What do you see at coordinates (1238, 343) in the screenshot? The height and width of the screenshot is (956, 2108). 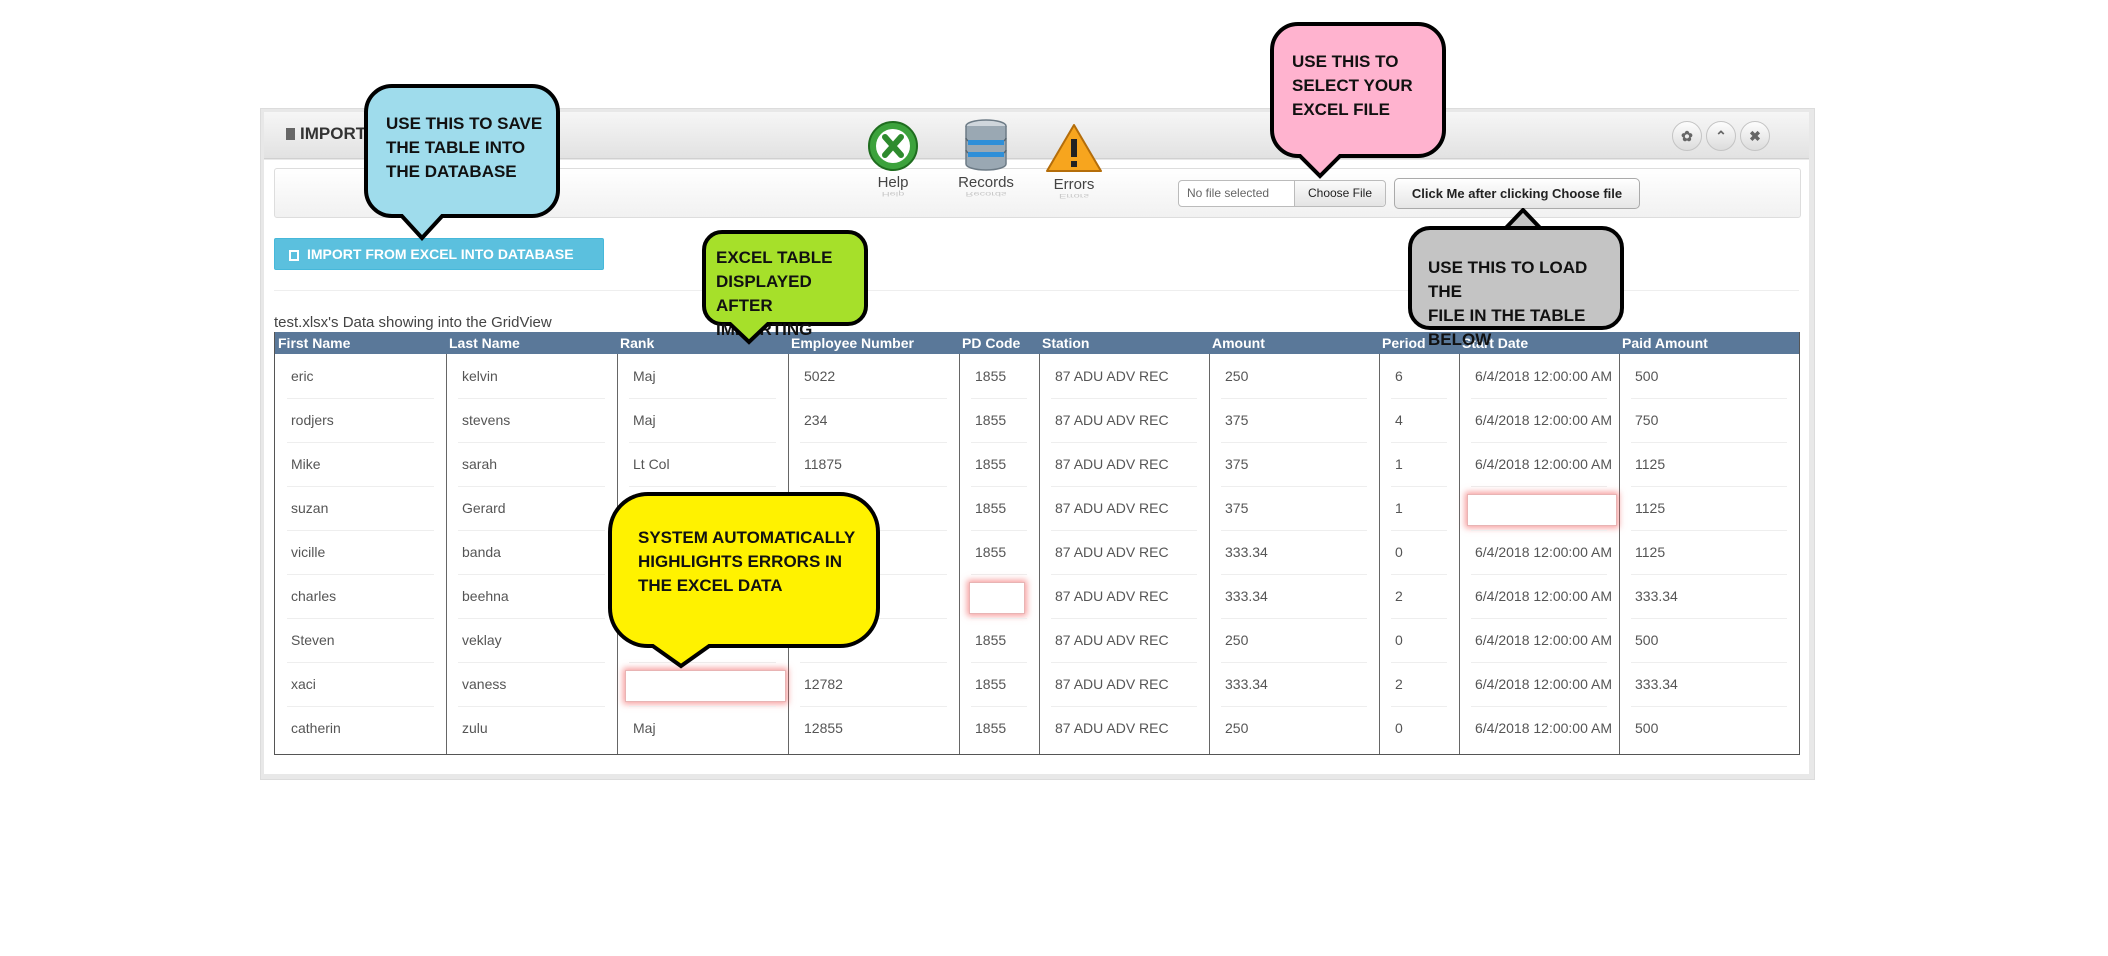 I see `column-header: Amount` at bounding box center [1238, 343].